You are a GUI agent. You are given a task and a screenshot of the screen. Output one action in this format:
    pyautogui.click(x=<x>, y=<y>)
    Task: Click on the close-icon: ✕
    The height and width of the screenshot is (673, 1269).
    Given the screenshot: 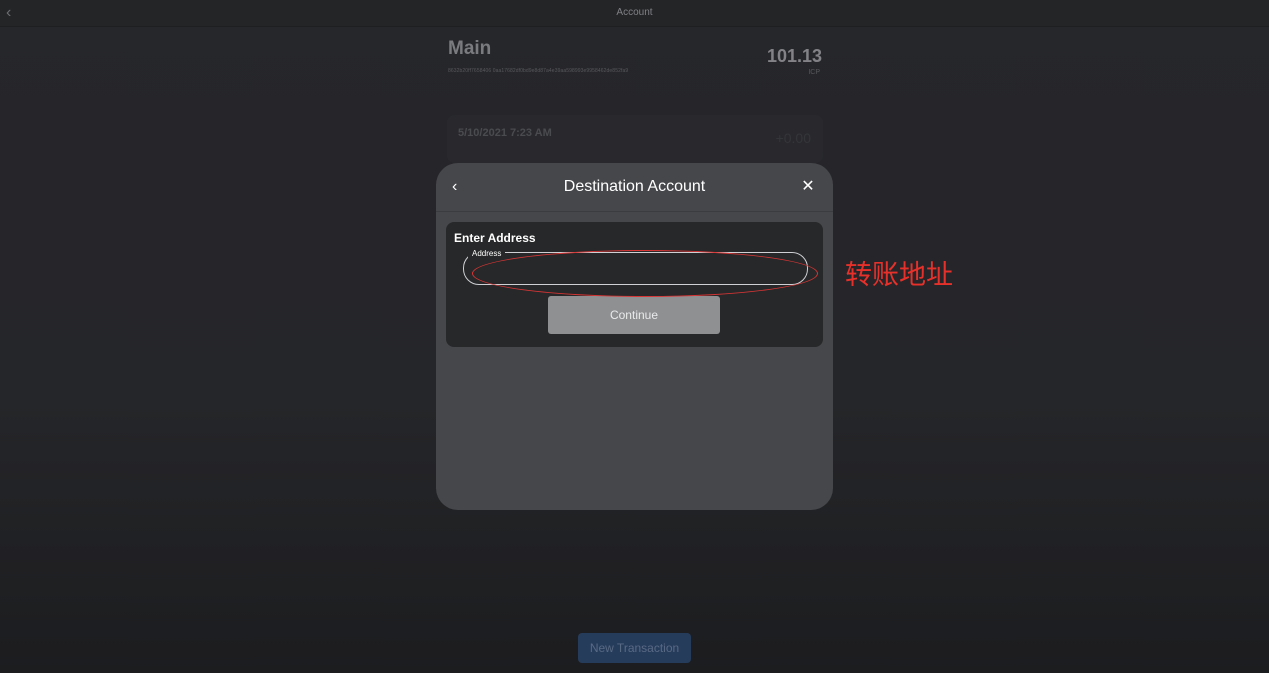 What is the action you would take?
    pyautogui.click(x=808, y=186)
    